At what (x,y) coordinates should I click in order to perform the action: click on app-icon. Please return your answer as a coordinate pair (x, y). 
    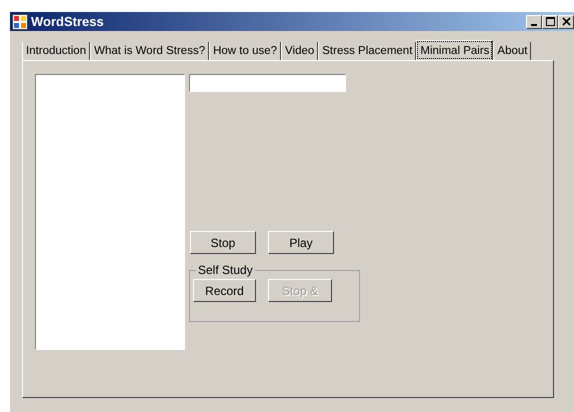
    Looking at the image, I should click on (20, 22).